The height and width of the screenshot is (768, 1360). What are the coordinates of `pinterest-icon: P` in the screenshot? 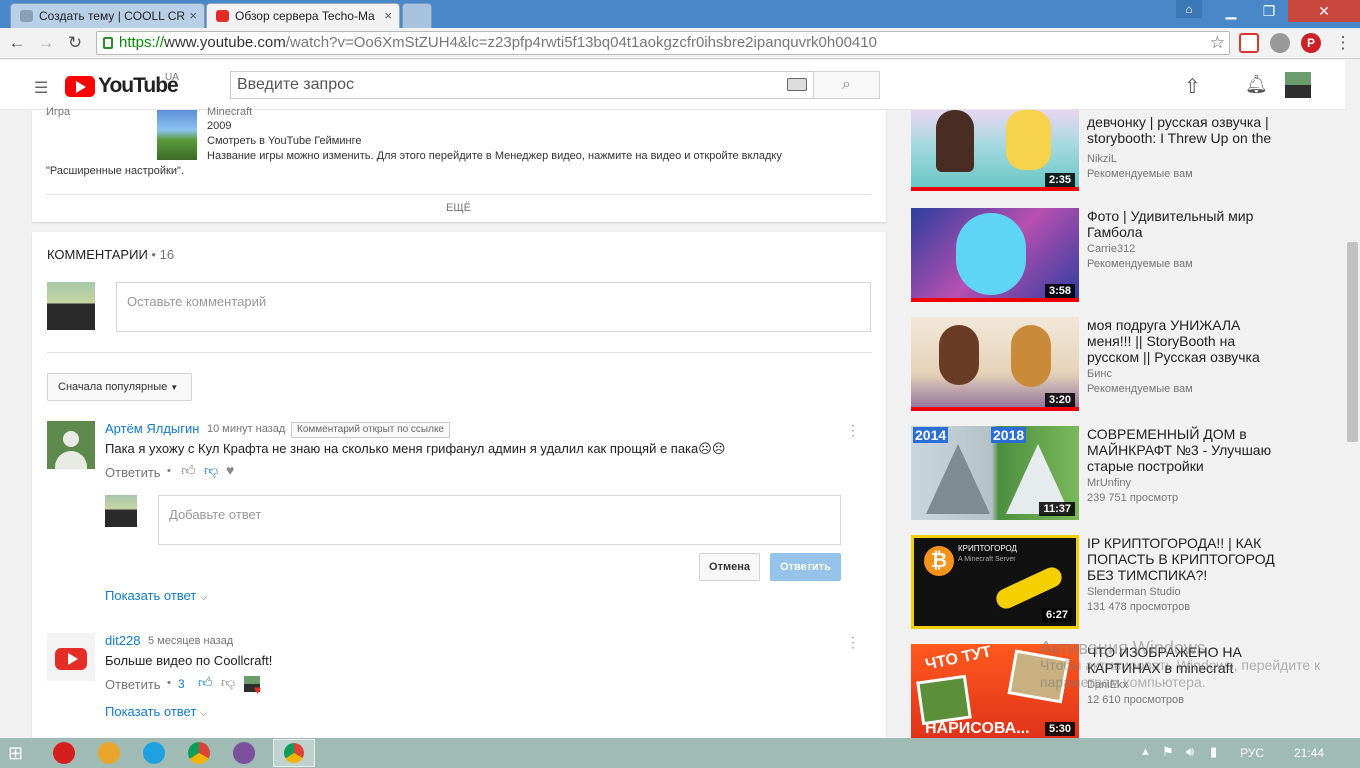 It's located at (1311, 43).